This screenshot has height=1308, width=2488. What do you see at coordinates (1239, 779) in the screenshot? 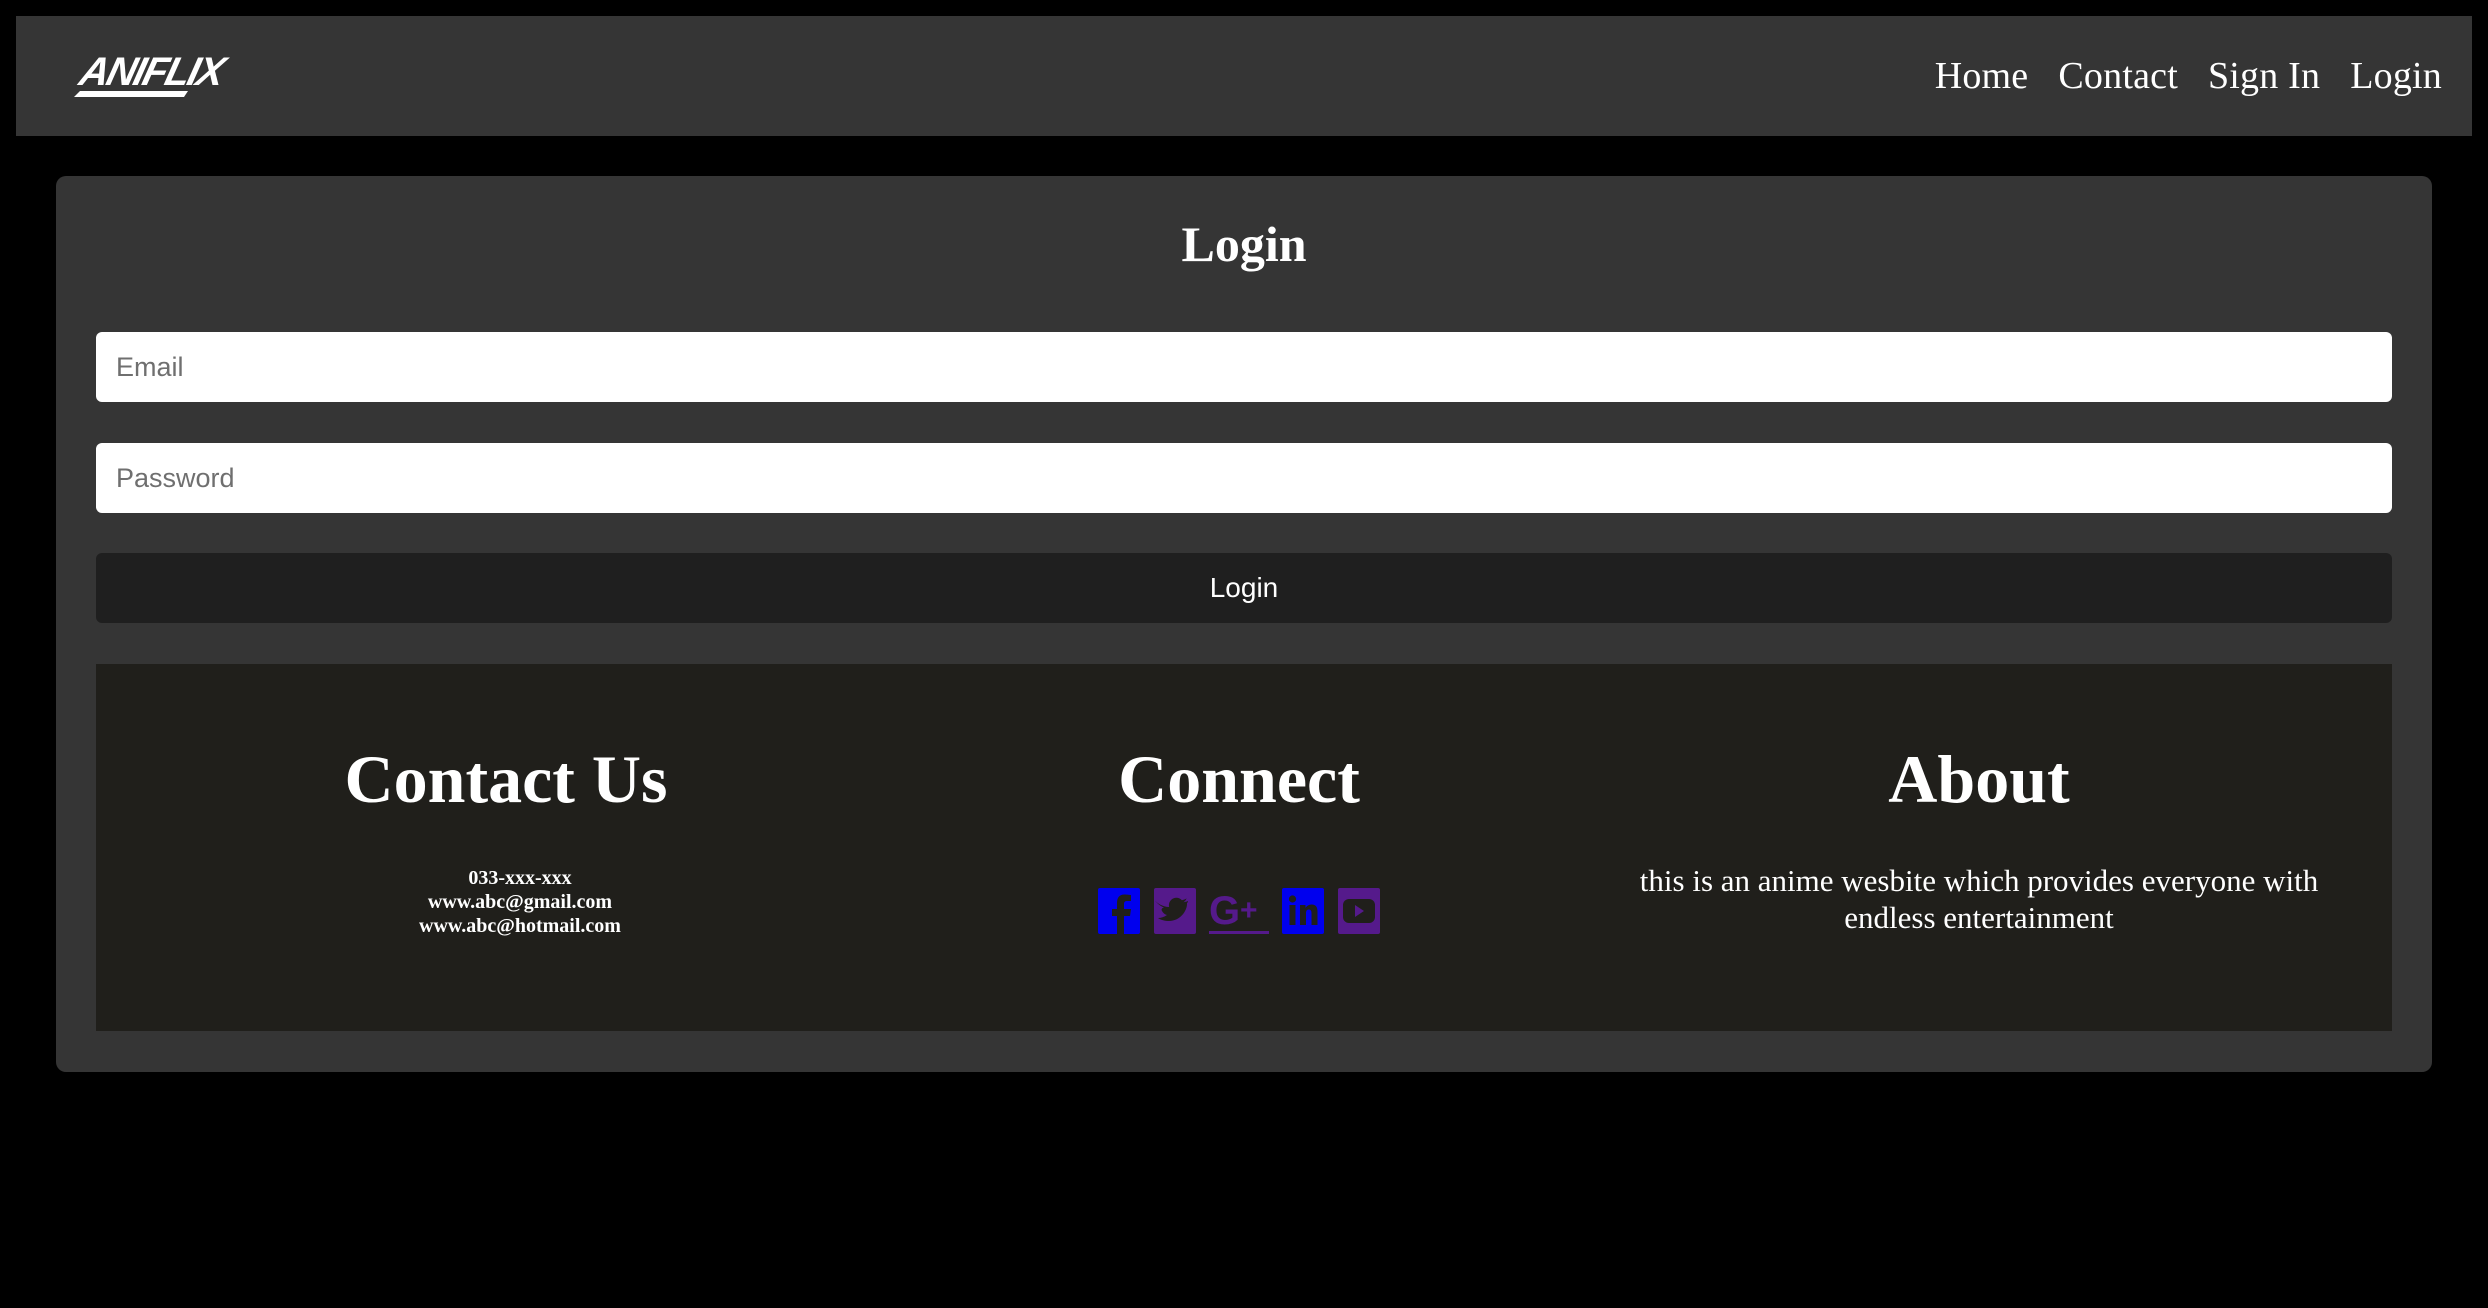
I see `connect-heading: Connect` at bounding box center [1239, 779].